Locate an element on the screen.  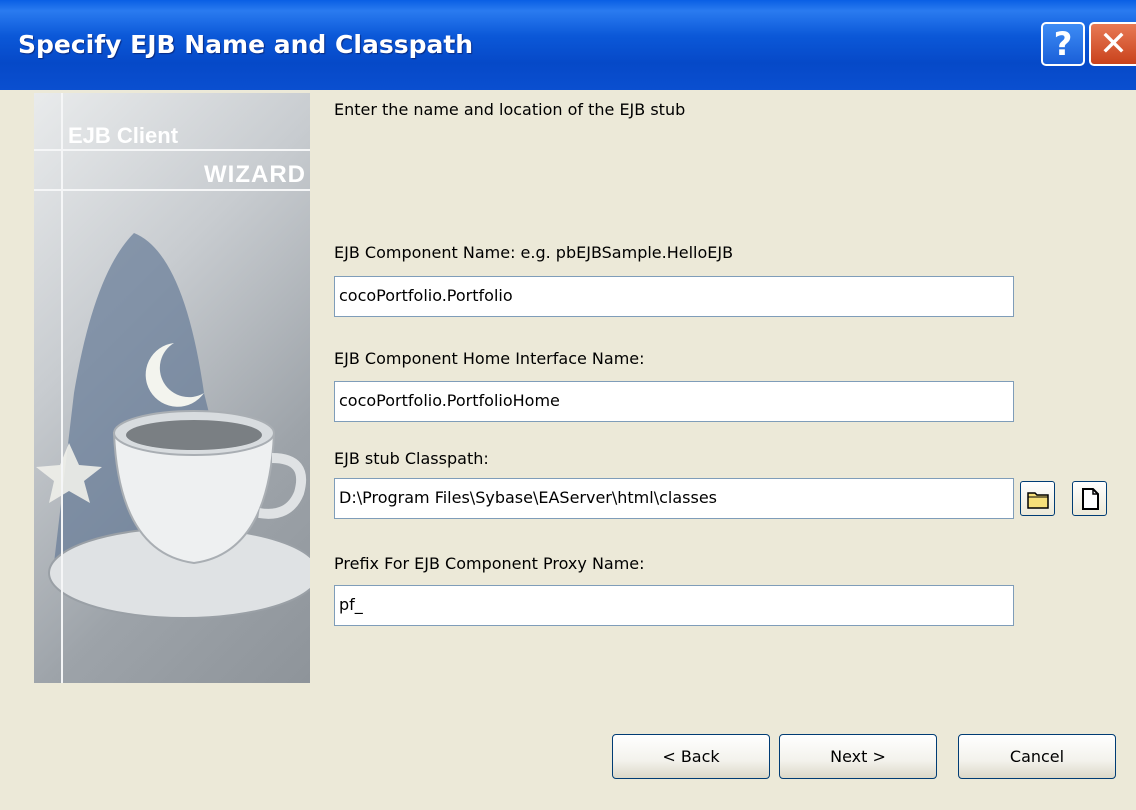
help-button: ? is located at coordinates (1063, 44).